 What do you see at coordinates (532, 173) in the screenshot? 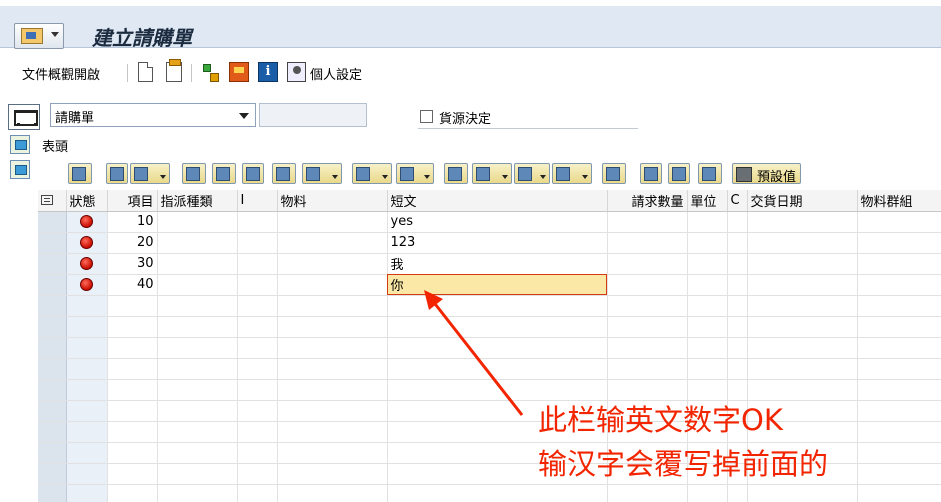
I see `export-icon` at bounding box center [532, 173].